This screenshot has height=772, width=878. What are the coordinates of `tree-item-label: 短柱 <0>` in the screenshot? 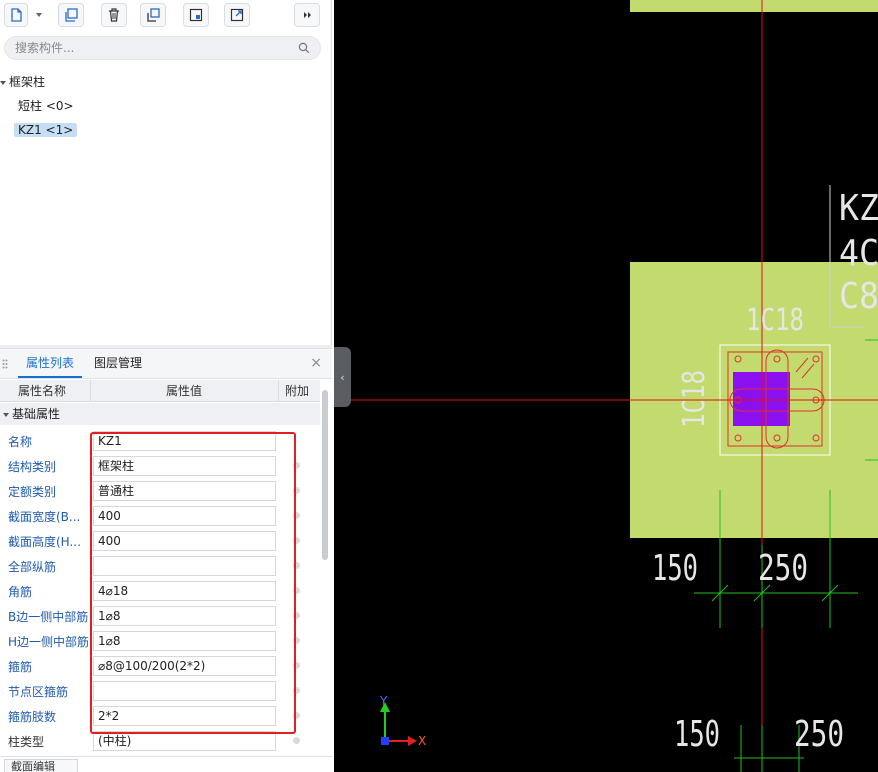 It's located at (46, 106).